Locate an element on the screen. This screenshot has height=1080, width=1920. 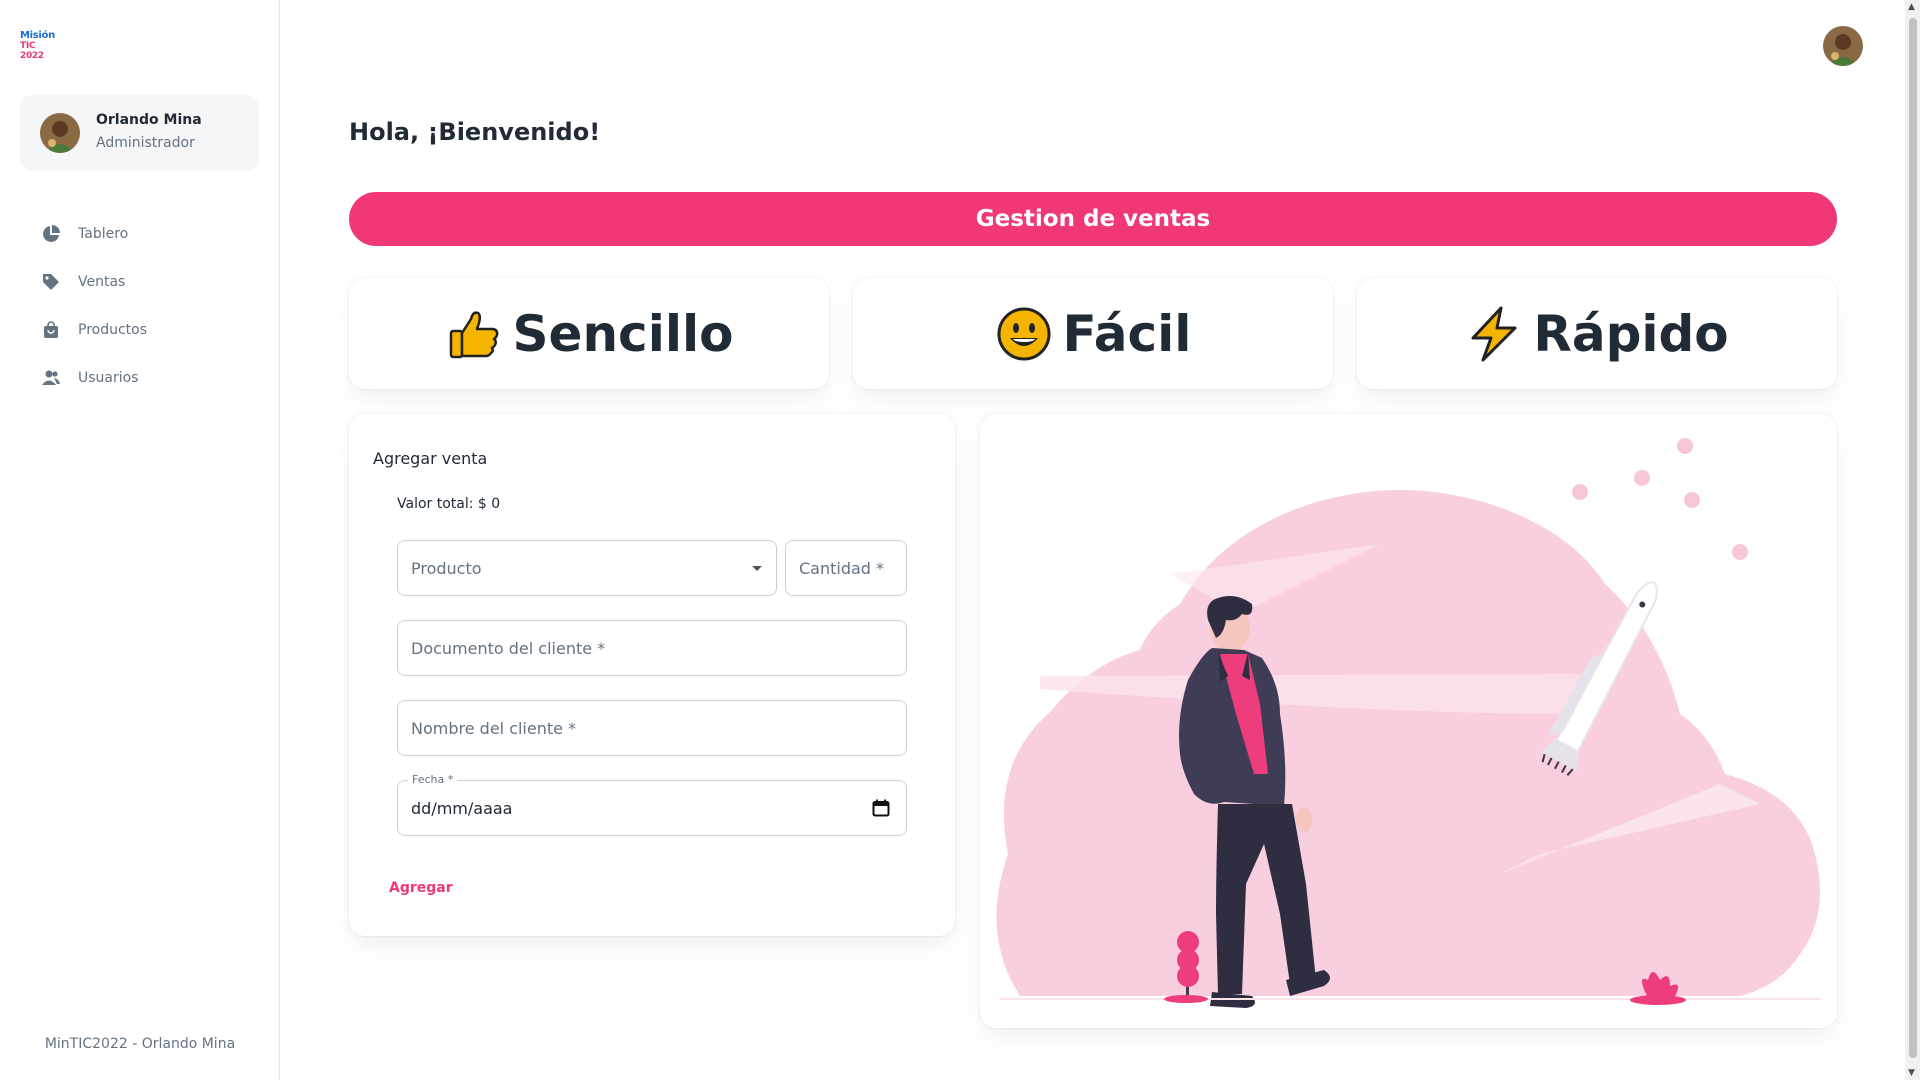
thumbs-up-icon is located at coordinates (474, 334).